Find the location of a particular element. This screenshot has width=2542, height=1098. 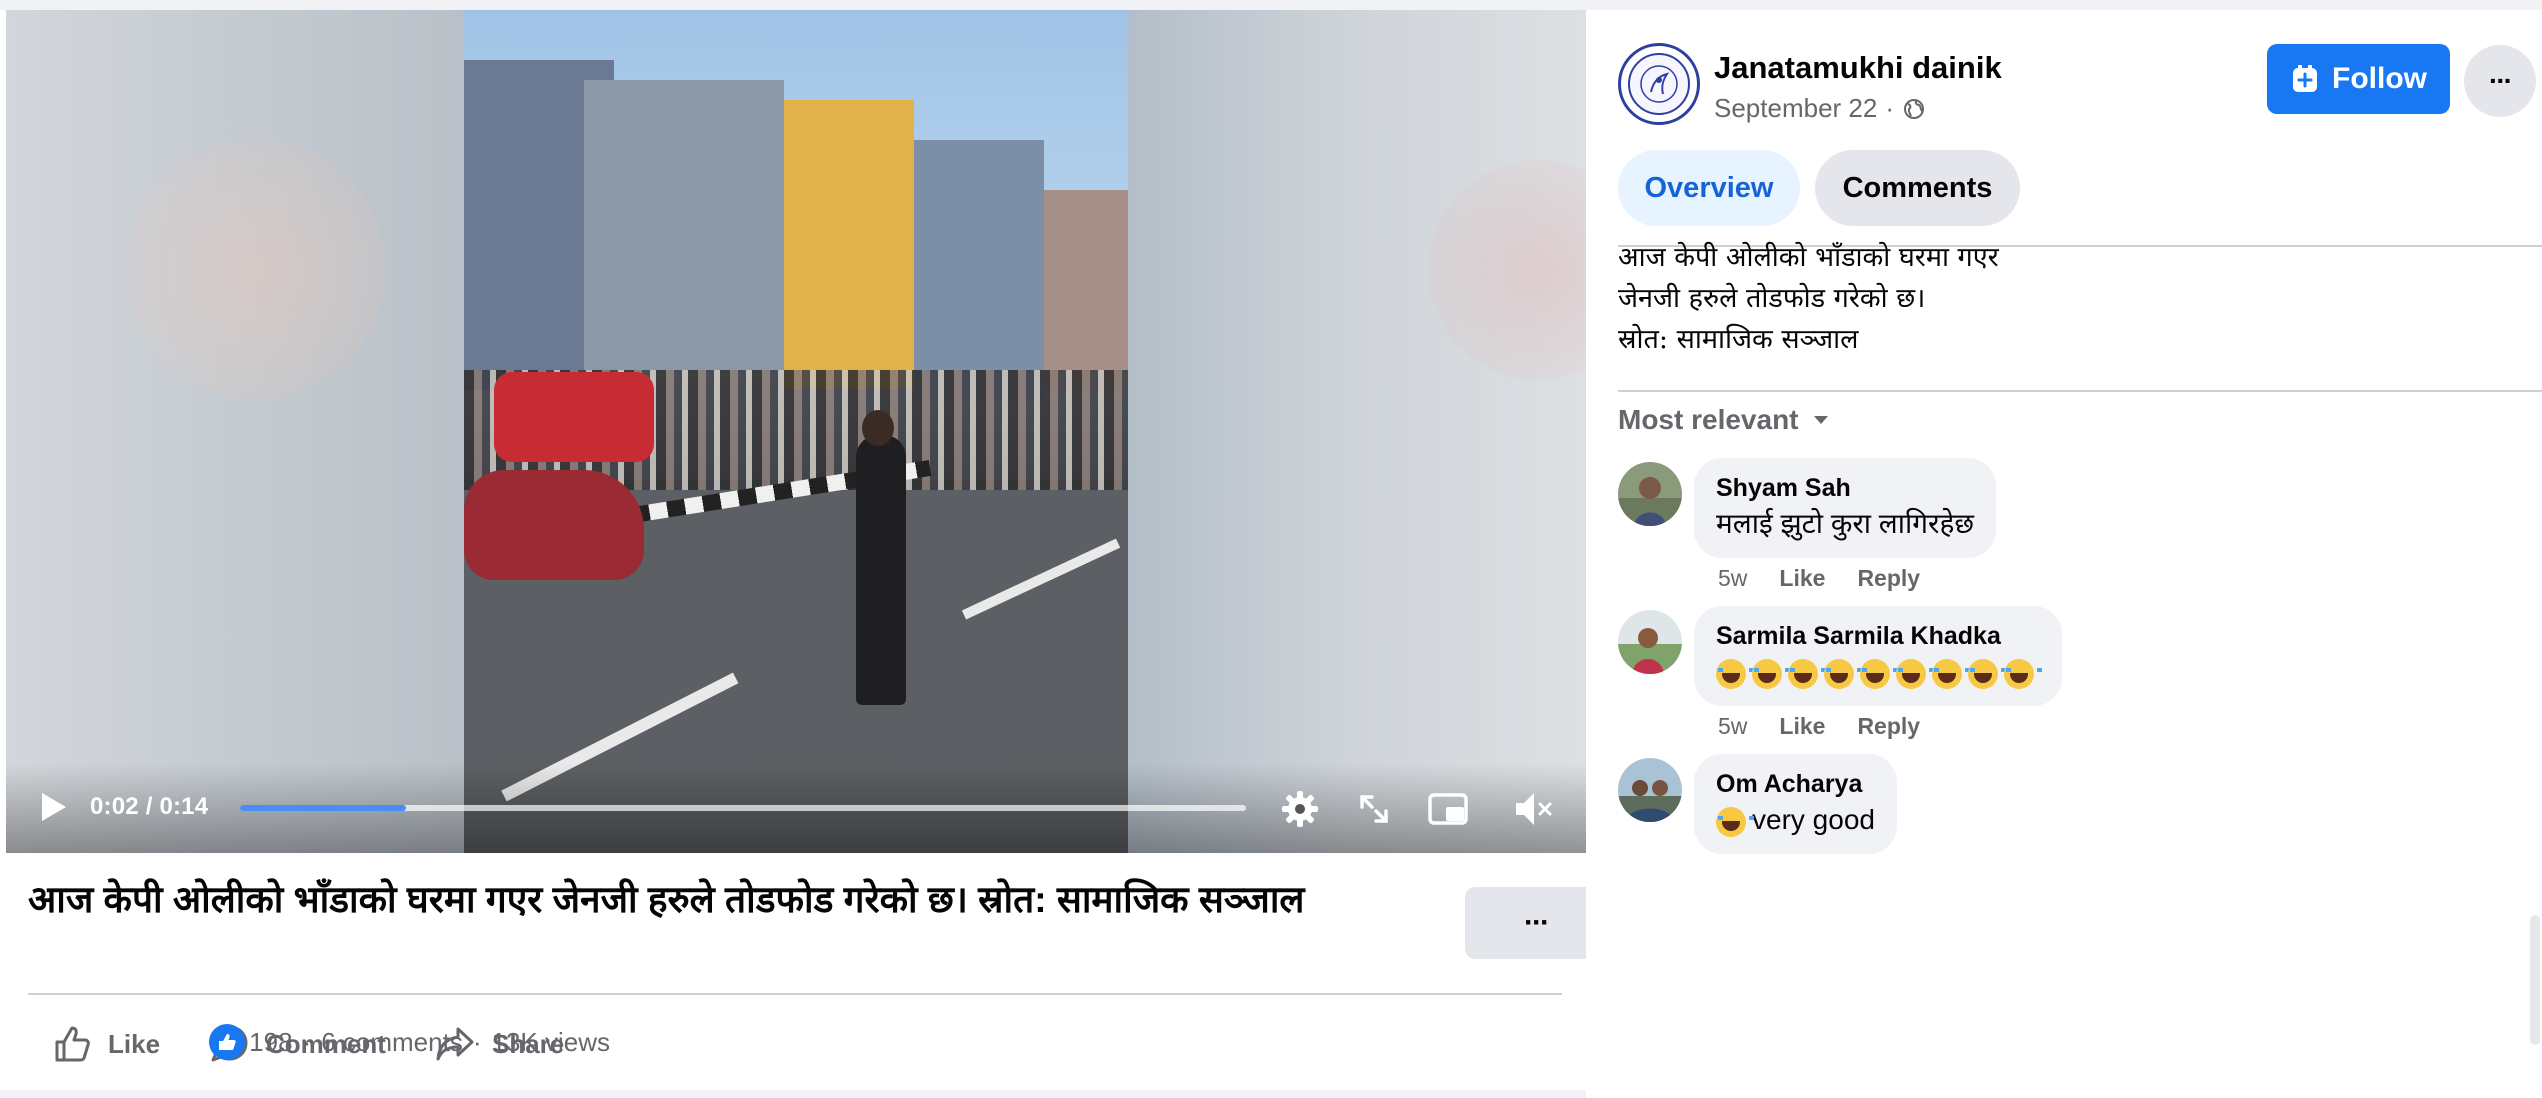

tab-overview-label: Overview is located at coordinates (1709, 187).